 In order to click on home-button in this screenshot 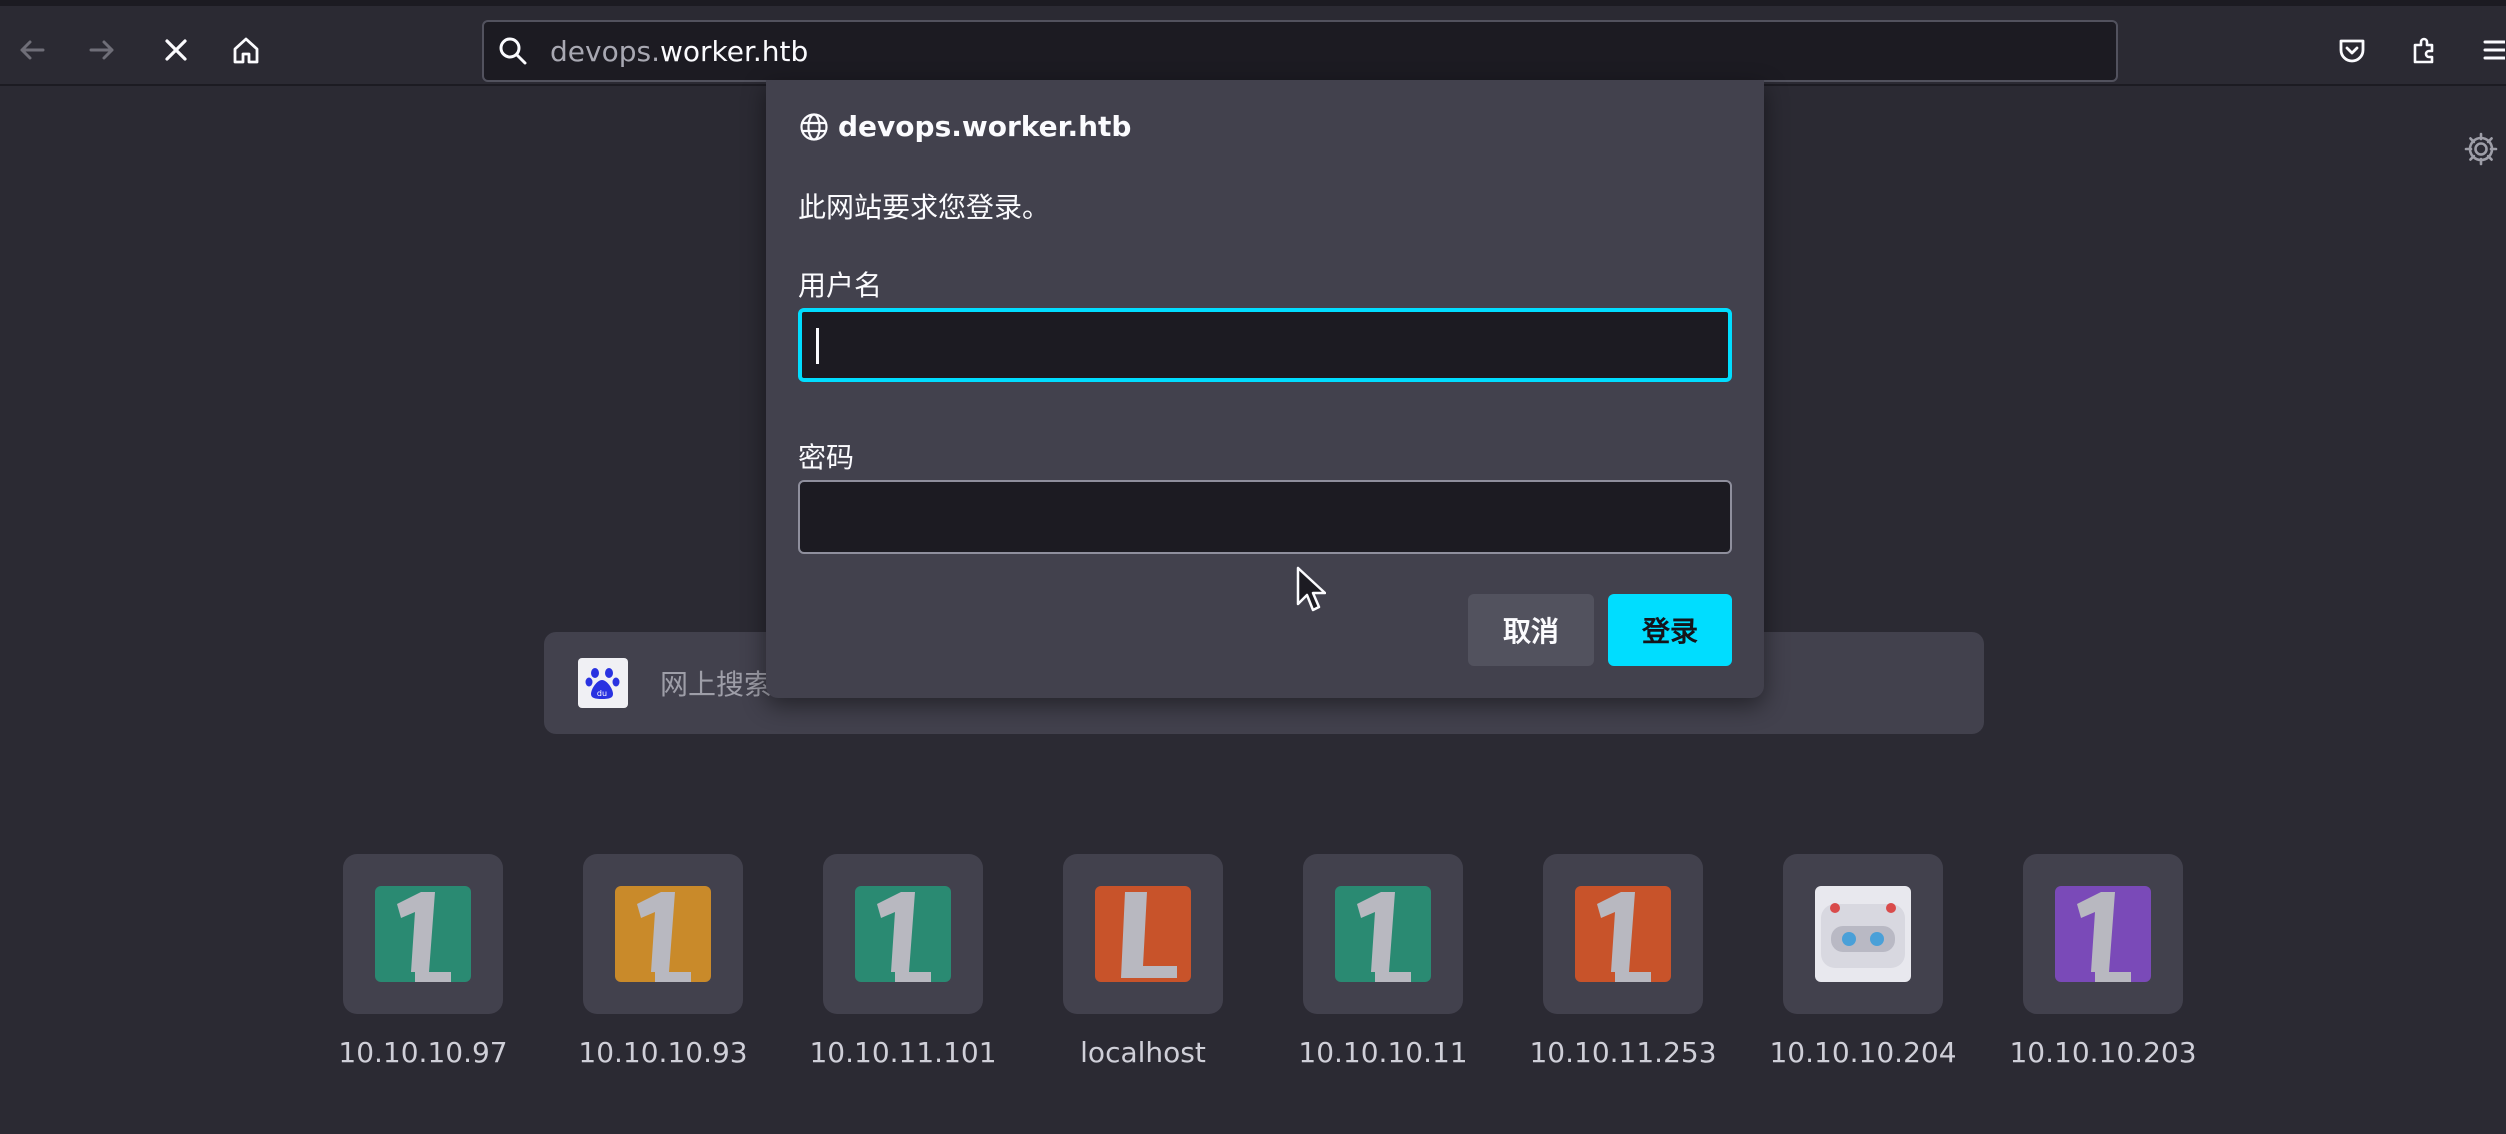, I will do `click(246, 50)`.